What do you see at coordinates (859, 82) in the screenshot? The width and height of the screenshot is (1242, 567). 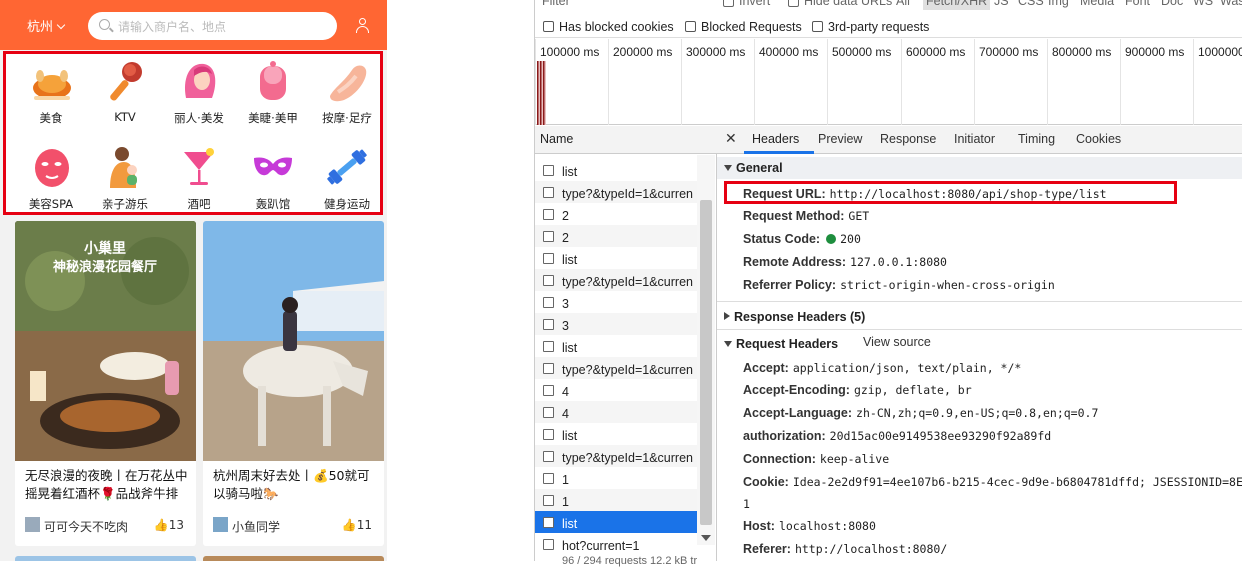 I see `timeline-tick: 500000 ms` at bounding box center [859, 82].